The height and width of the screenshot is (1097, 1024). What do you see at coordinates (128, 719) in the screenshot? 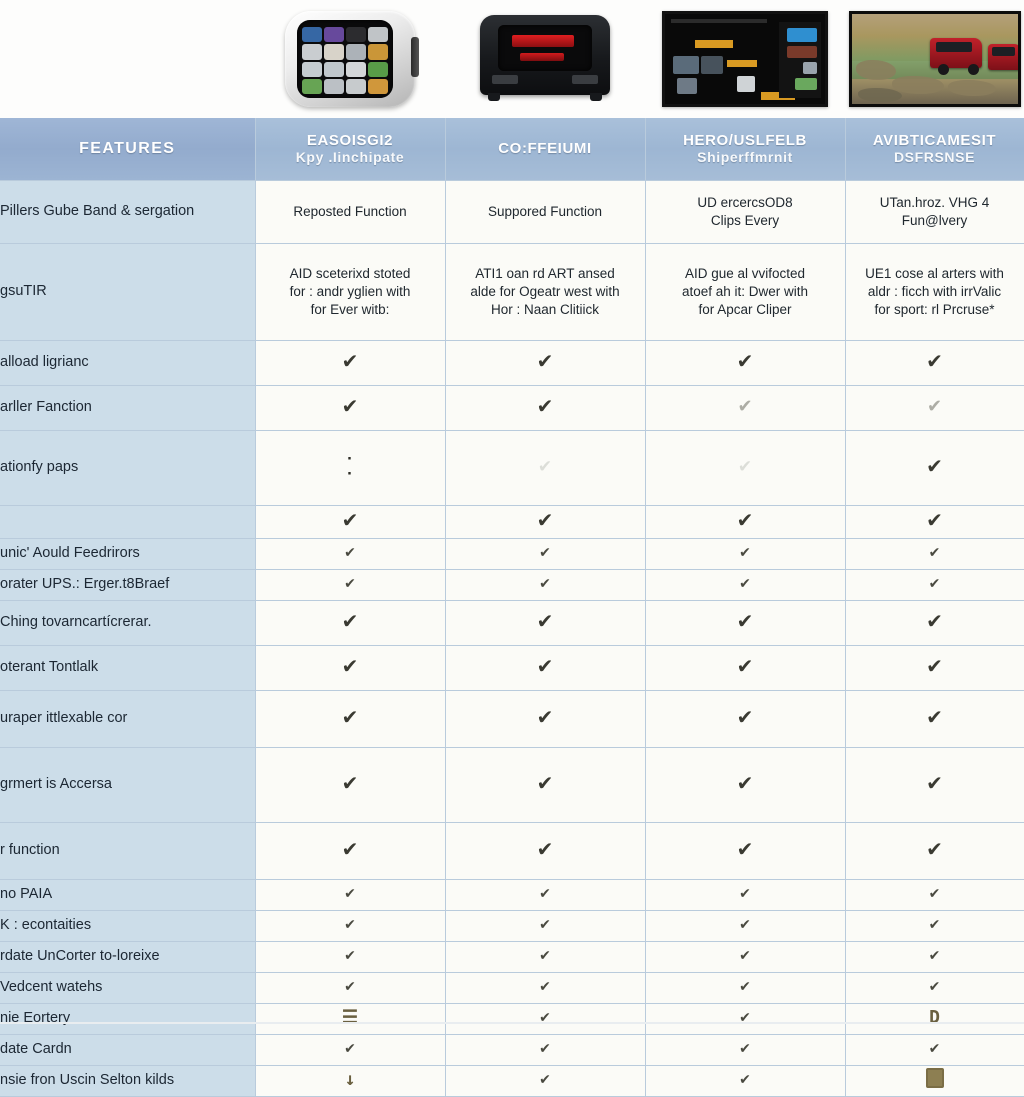
I see `feature-label-cell: uraper ittlexable cor` at bounding box center [128, 719].